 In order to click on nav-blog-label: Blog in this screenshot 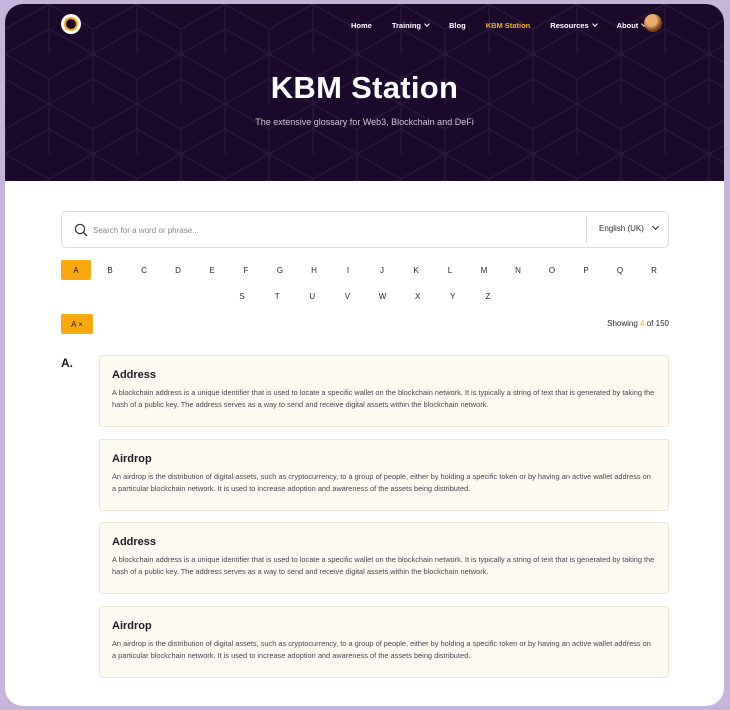, I will do `click(457, 25)`.